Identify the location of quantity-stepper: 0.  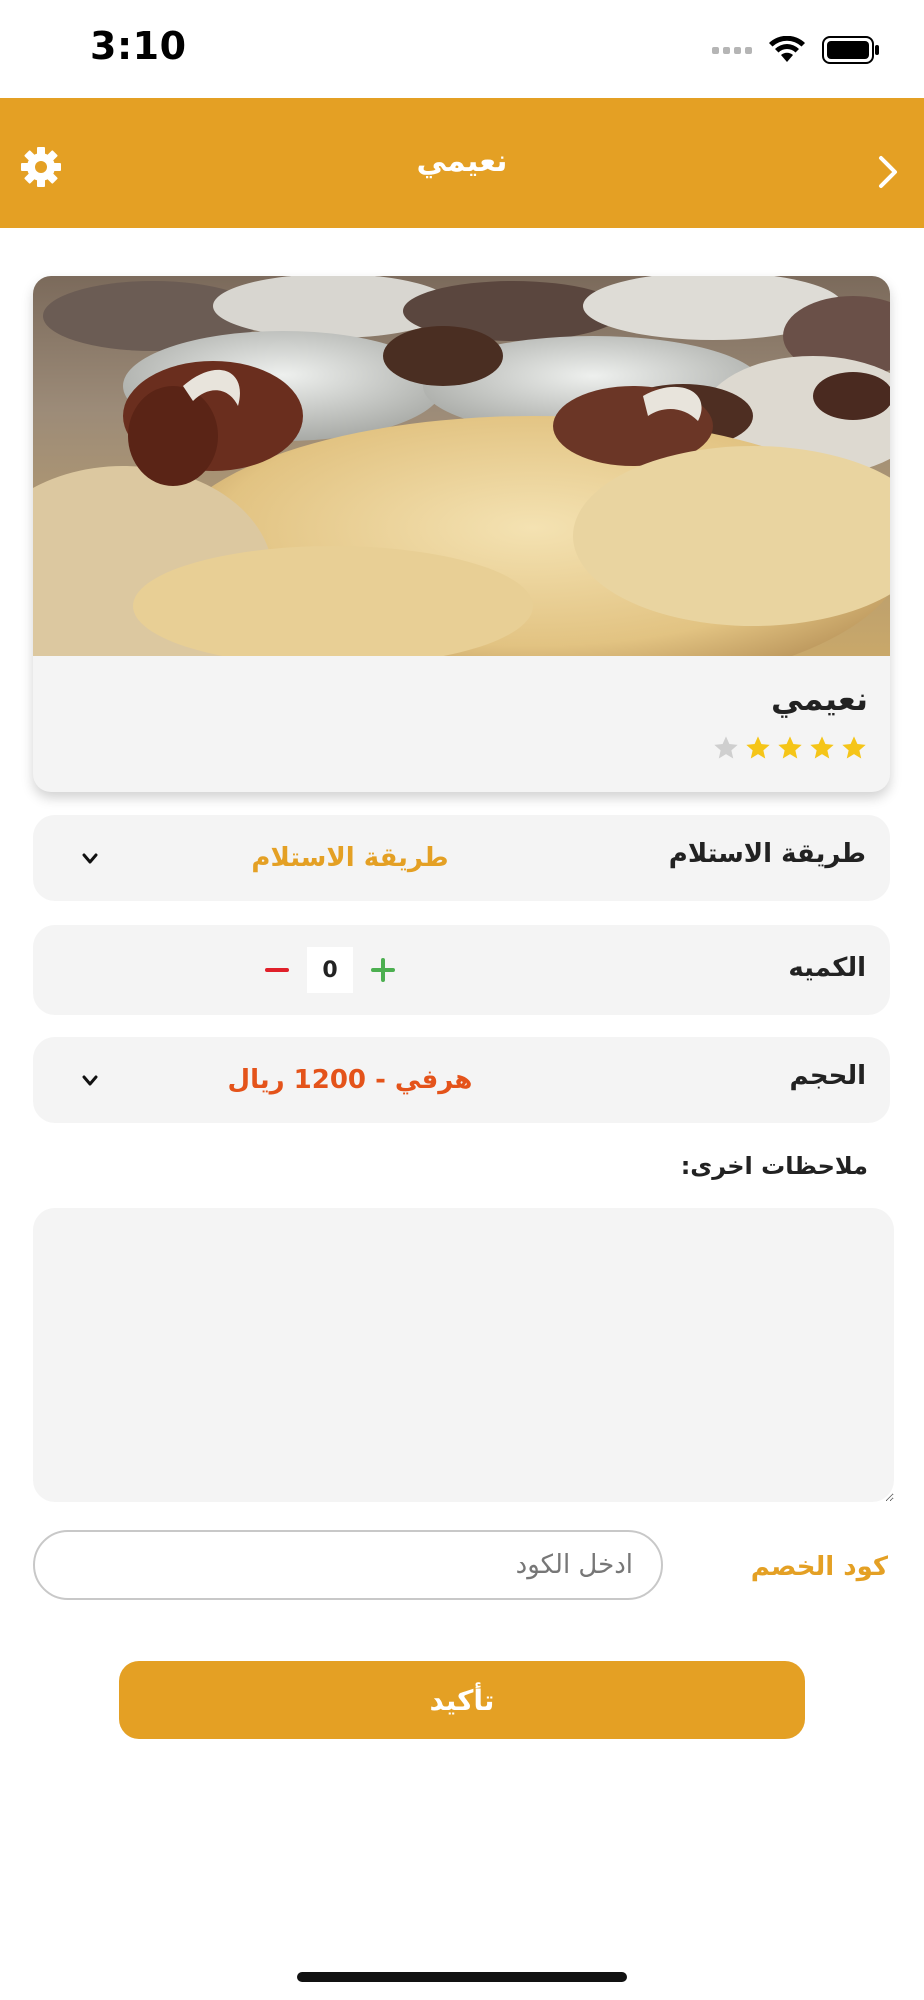
(330, 970).